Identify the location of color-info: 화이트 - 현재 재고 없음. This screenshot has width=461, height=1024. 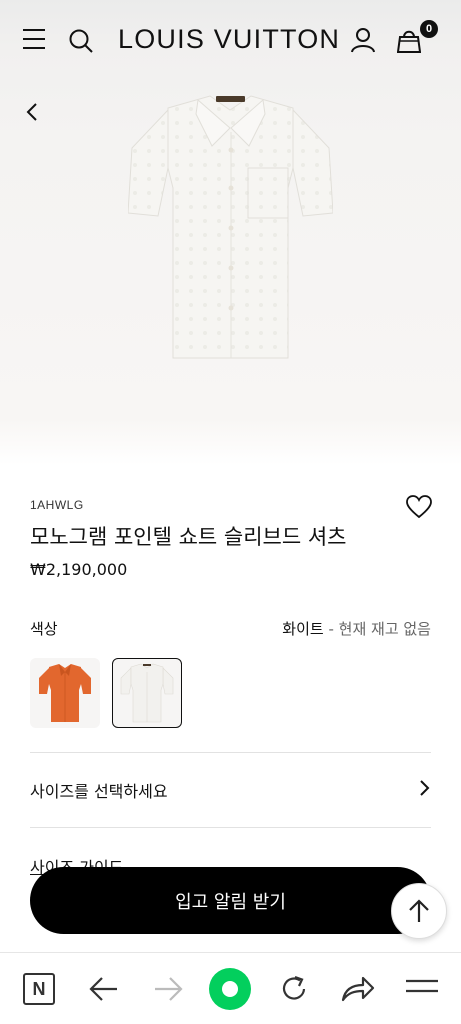
(356, 628).